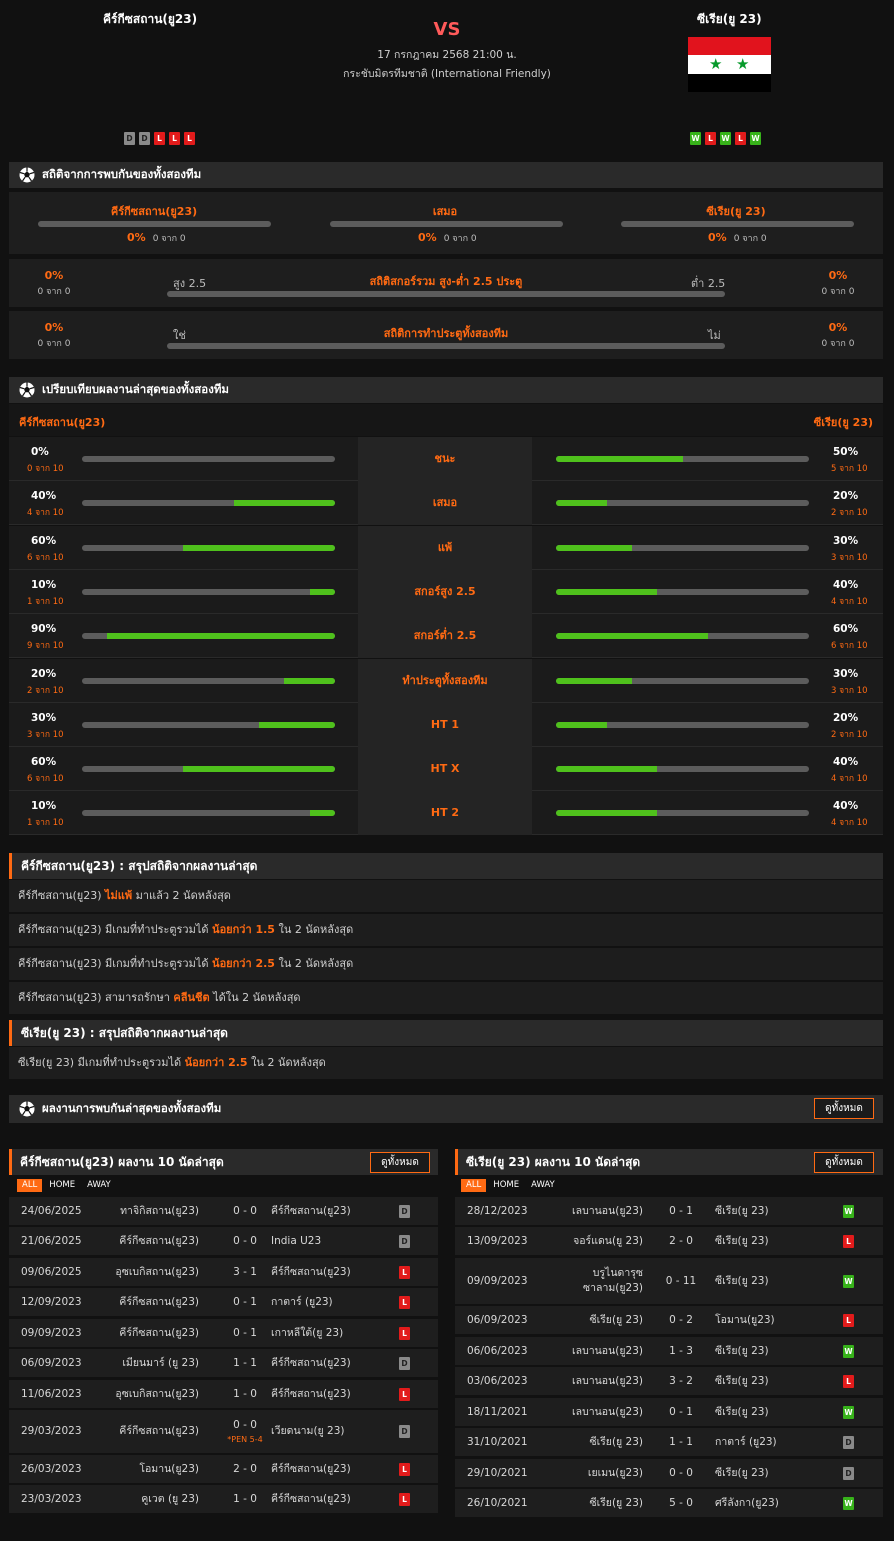 The height and width of the screenshot is (1541, 894). What do you see at coordinates (497, 1442) in the screenshot?
I see `result-date: 31/10/2021` at bounding box center [497, 1442].